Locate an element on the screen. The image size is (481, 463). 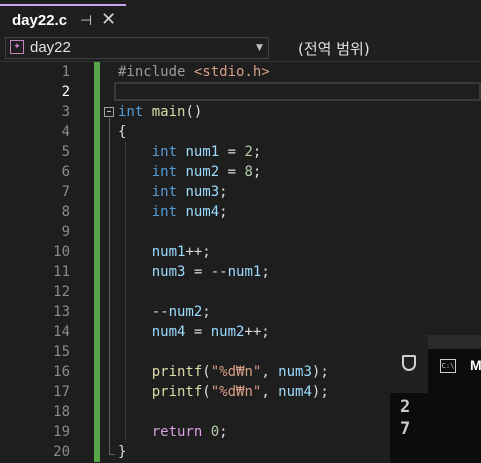
code-line: num4 = num2++; is located at coordinates (194, 332).